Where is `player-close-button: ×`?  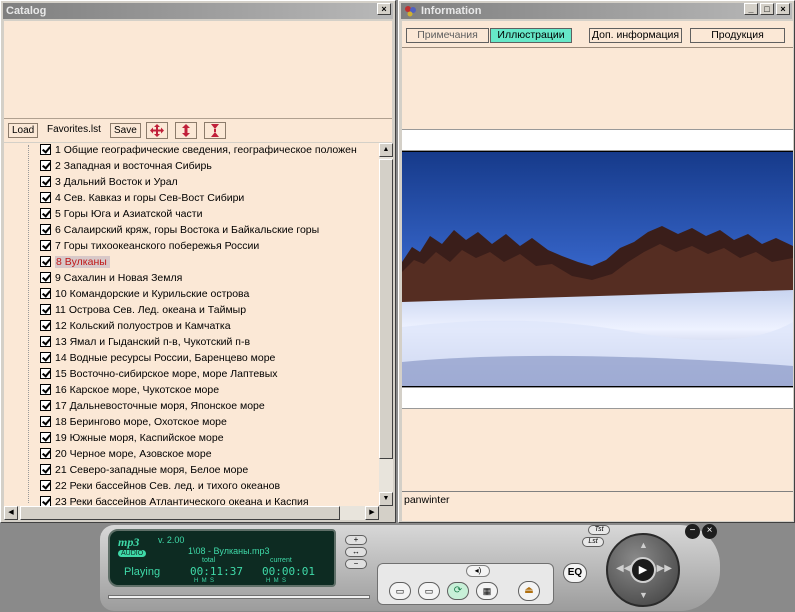 player-close-button: × is located at coordinates (709, 531).